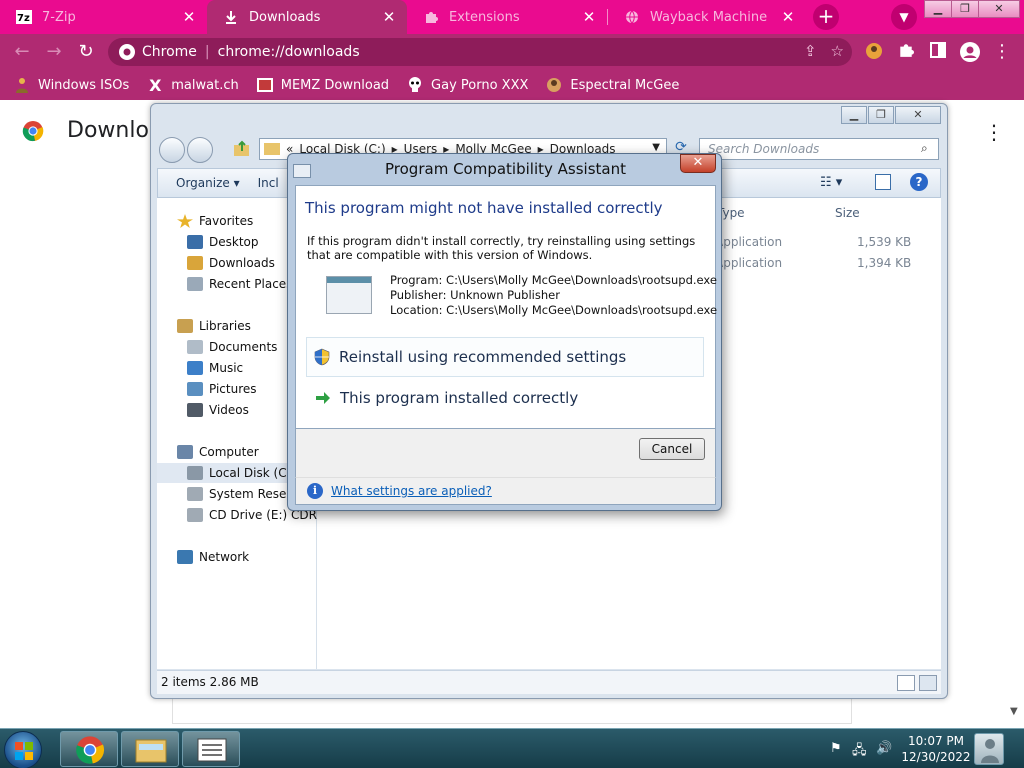  Describe the element at coordinates (231, 263) in the screenshot. I see `nav-downloads: Downloads` at that location.